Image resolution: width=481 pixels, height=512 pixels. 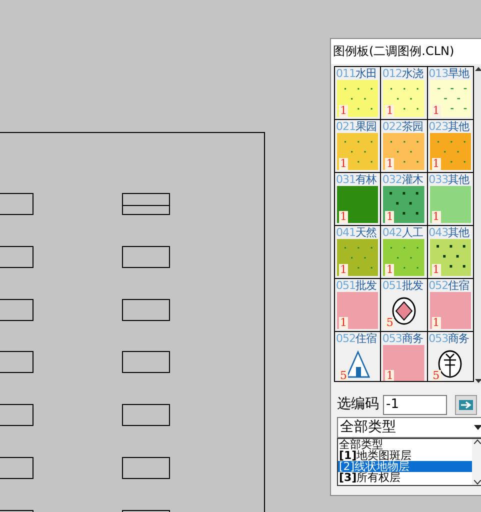 I want to click on legend-cell: 052住宿 5, so click(x=357, y=356).